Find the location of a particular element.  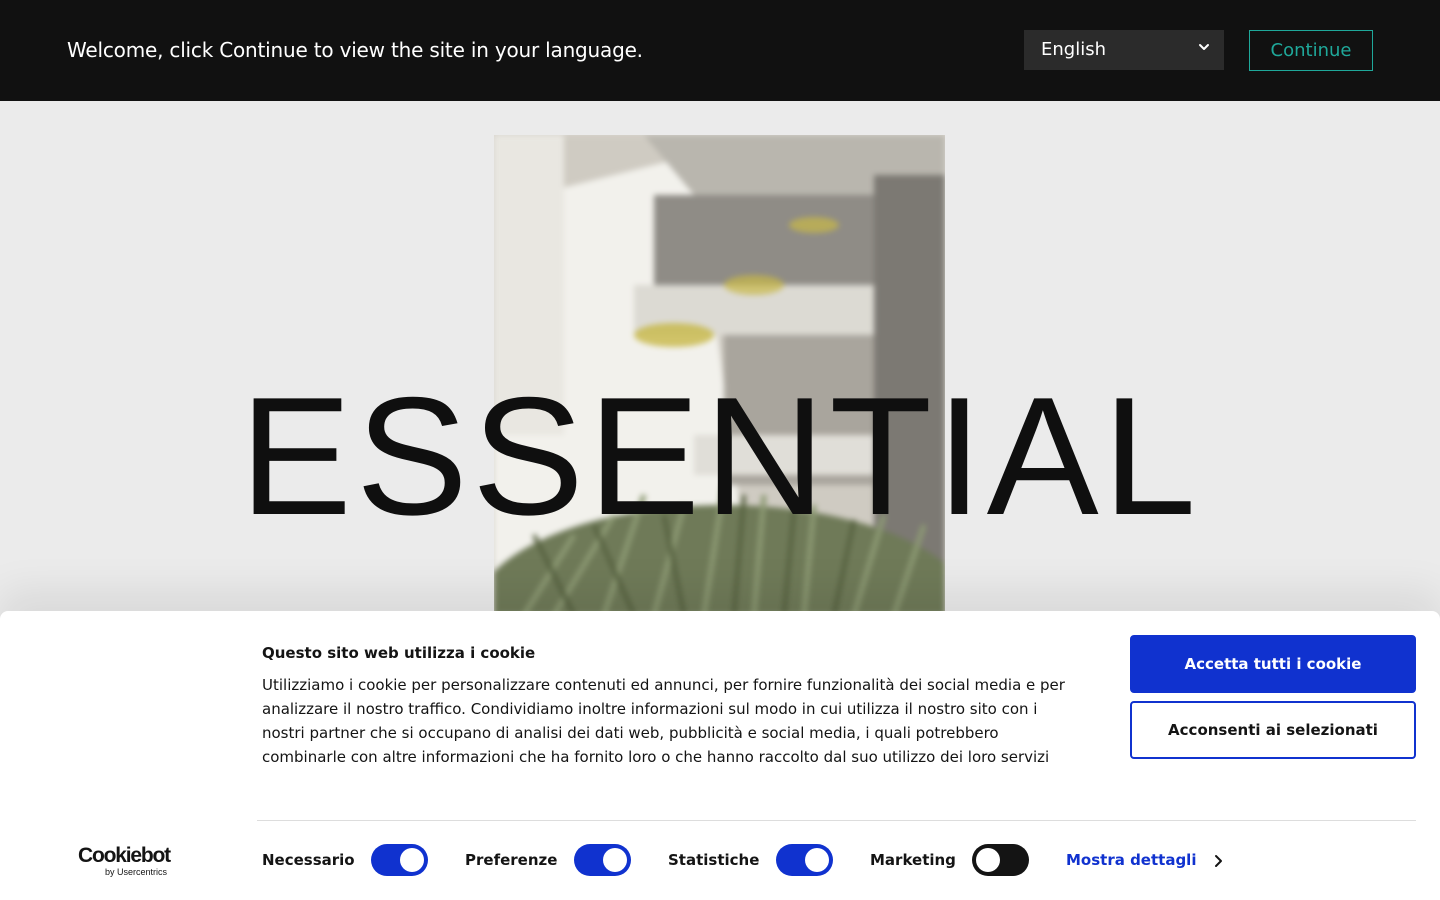

cookiebot-logo: Cookiebot by Usercentrics is located at coordinates (130, 862).